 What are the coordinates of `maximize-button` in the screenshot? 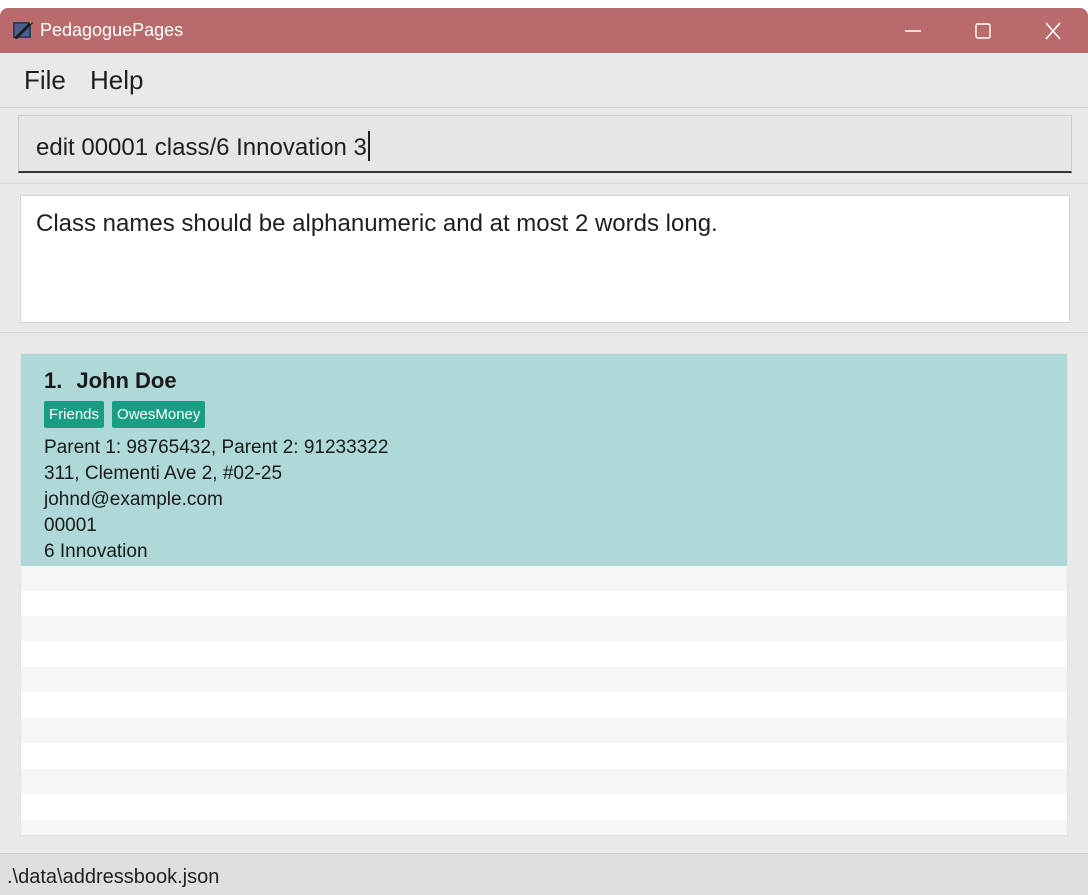 It's located at (983, 30).